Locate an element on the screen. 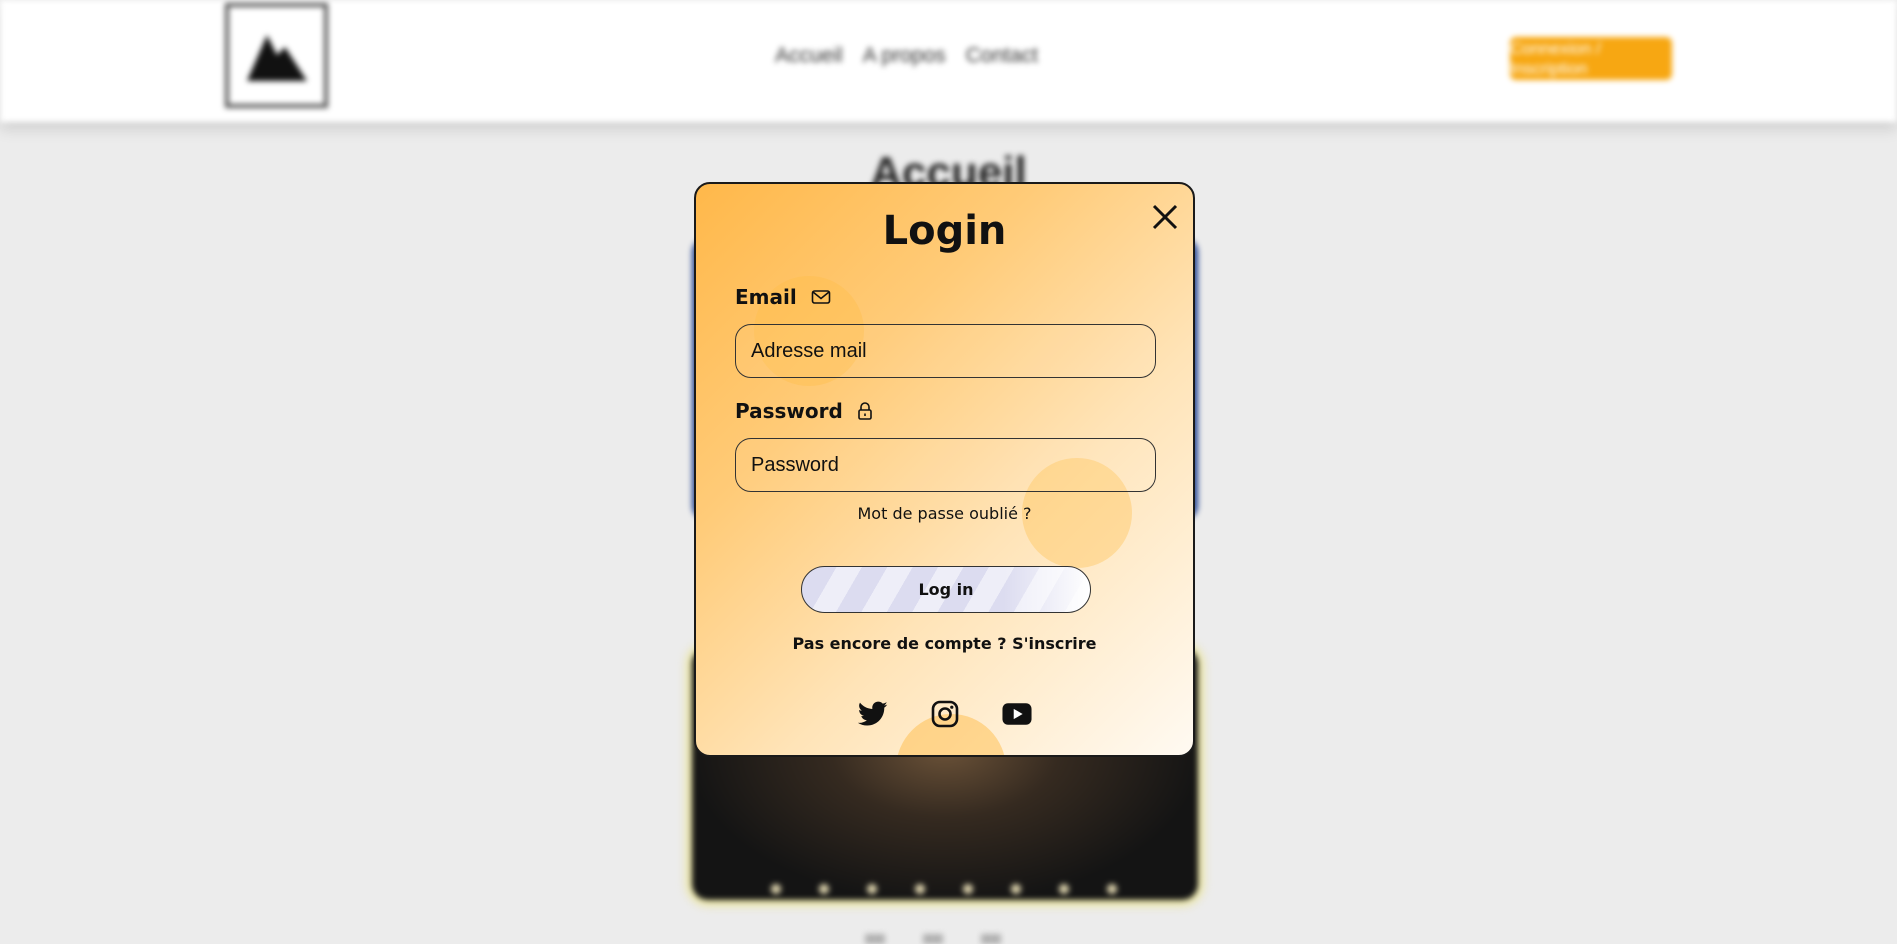  nav-item-a-propos: A propos is located at coordinates (904, 56).